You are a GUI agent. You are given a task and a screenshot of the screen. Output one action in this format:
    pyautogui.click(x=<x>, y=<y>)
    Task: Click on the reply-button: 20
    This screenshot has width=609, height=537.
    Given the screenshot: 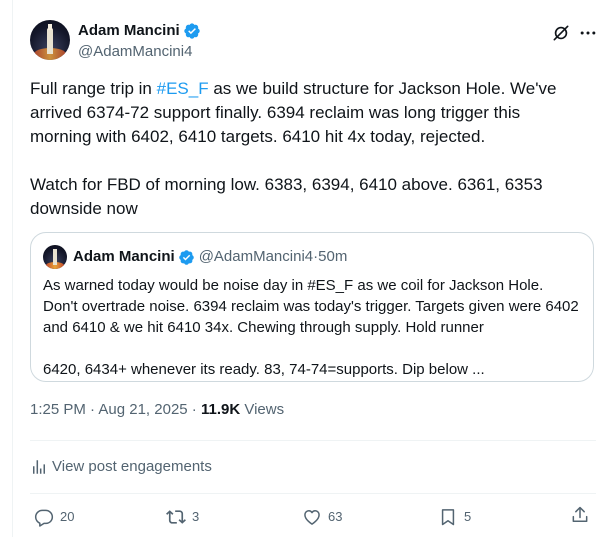 What is the action you would take?
    pyautogui.click(x=54, y=517)
    